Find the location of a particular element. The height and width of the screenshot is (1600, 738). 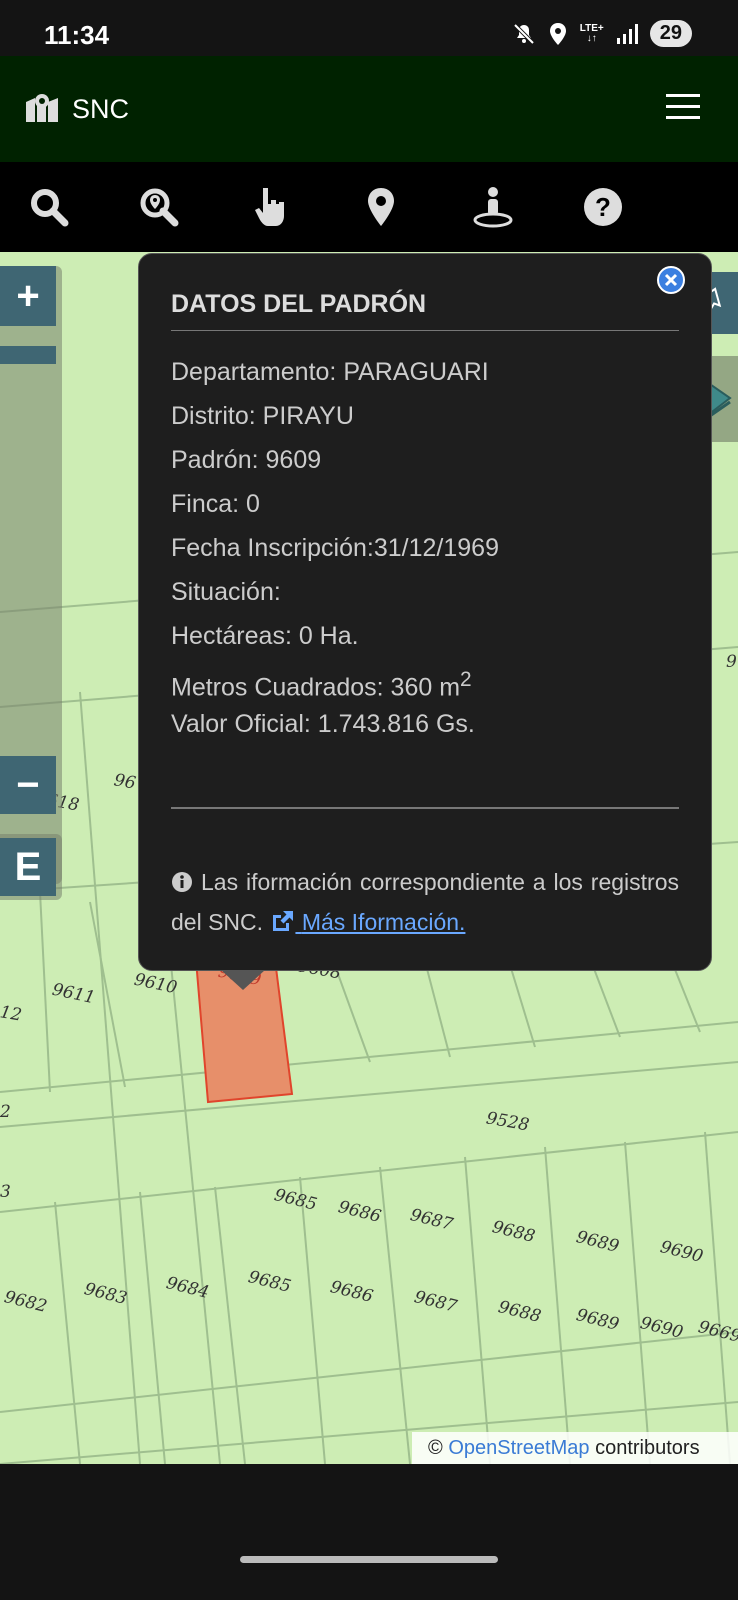

help-button: ? is located at coordinates (603, 207).